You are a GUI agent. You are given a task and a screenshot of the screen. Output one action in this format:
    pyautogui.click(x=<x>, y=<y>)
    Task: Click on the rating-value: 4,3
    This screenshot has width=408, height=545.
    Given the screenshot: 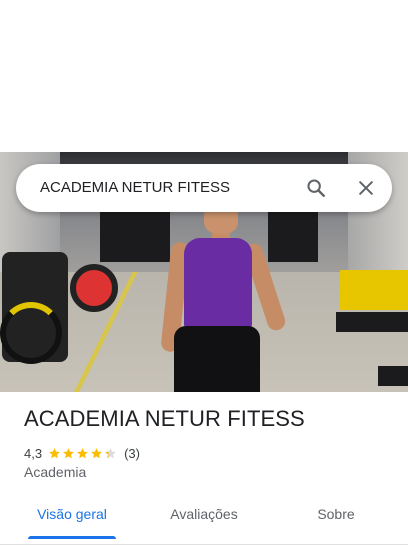 What is the action you would take?
    pyautogui.click(x=33, y=453)
    